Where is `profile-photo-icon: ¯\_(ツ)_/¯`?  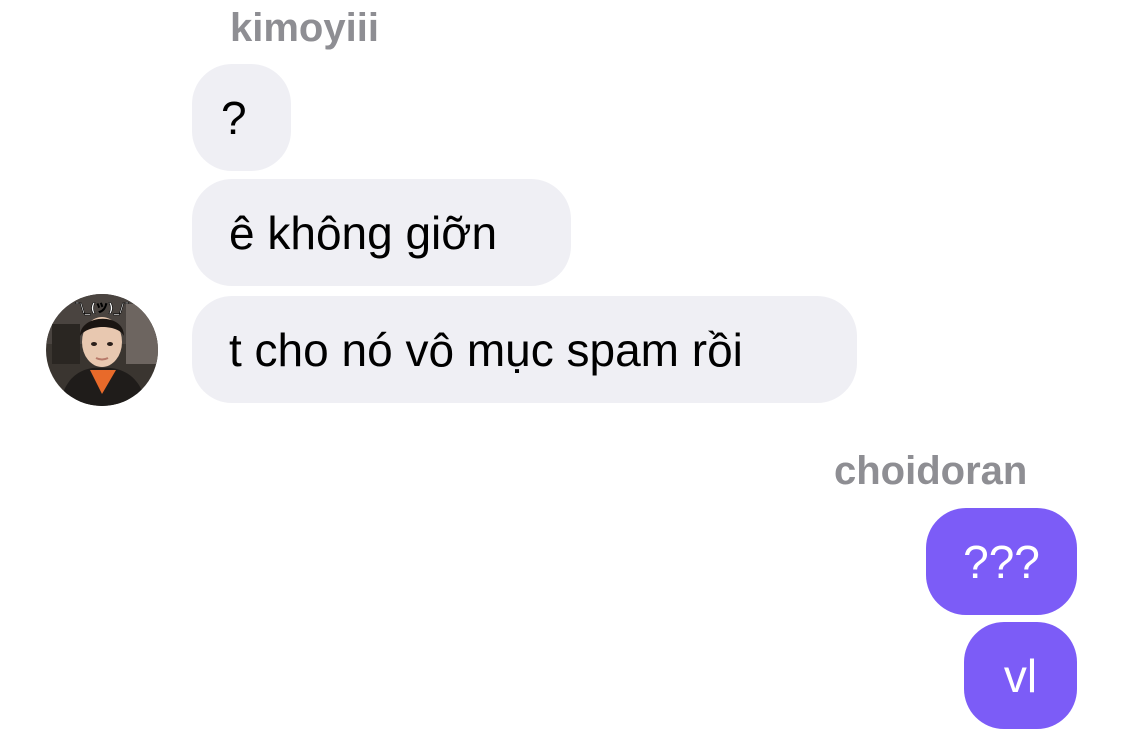
profile-photo-icon: ¯\_(ツ)_/¯ is located at coordinates (102, 350).